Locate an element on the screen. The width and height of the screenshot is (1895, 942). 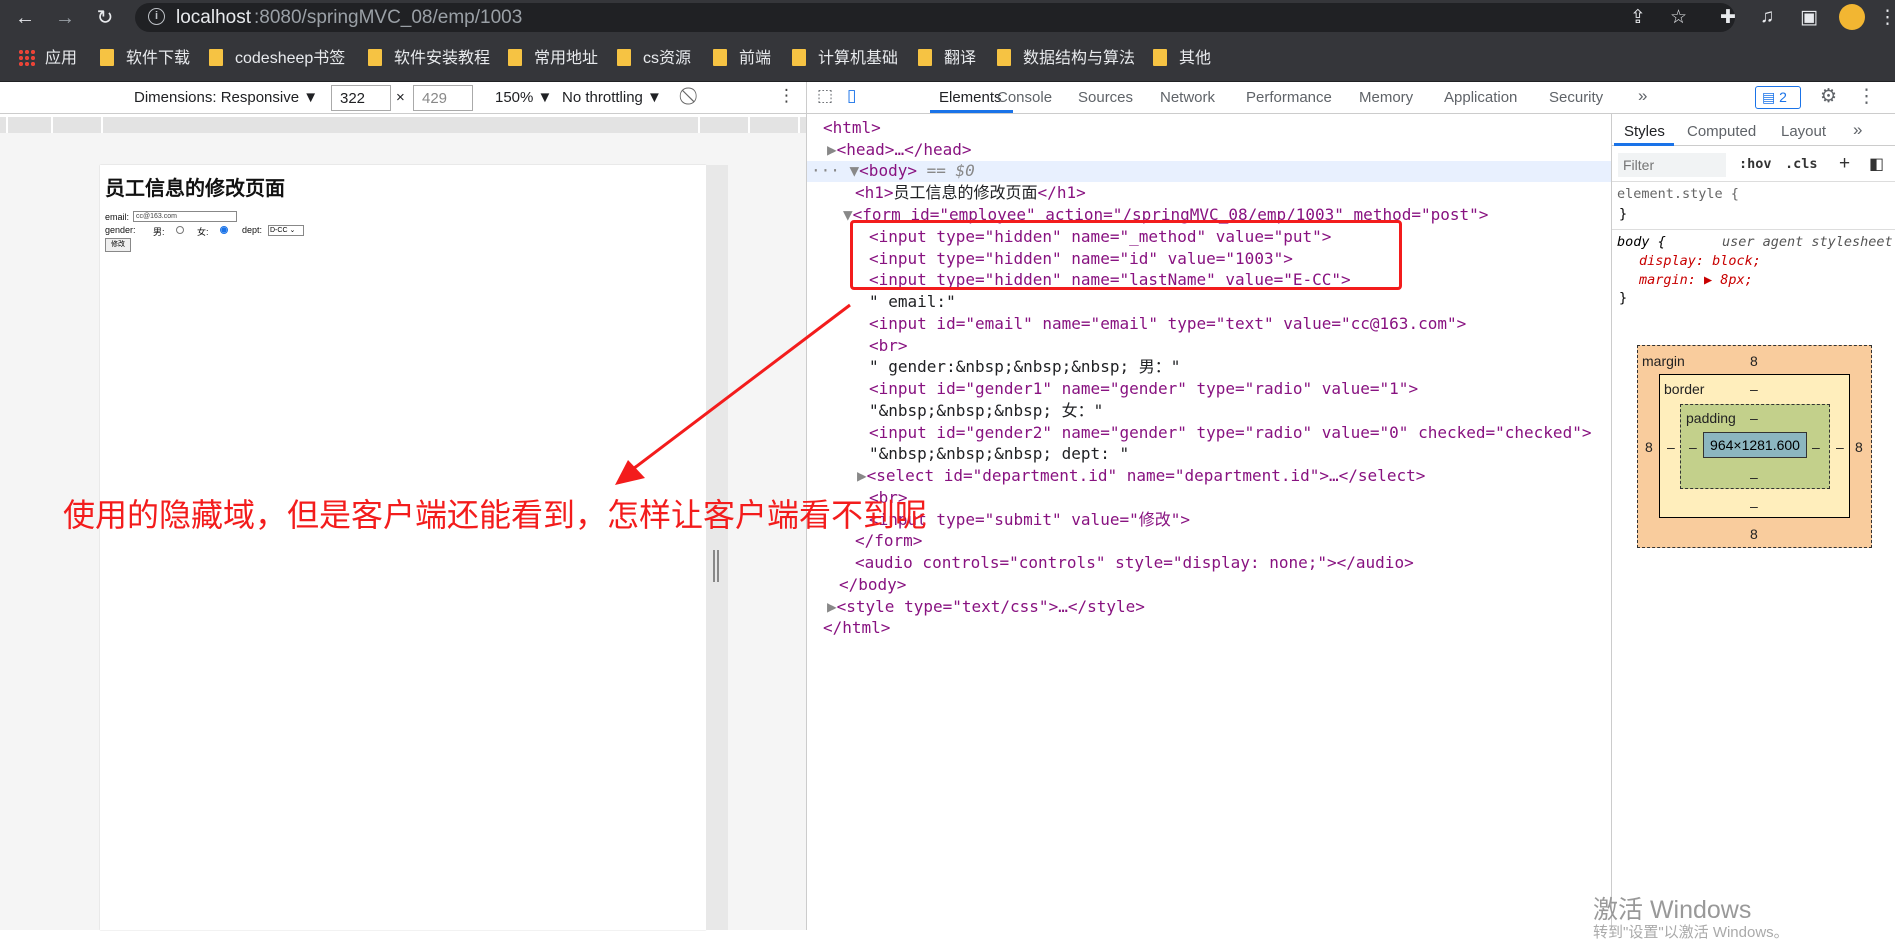
bookmark-item: 软件下载 is located at coordinates (145, 59).